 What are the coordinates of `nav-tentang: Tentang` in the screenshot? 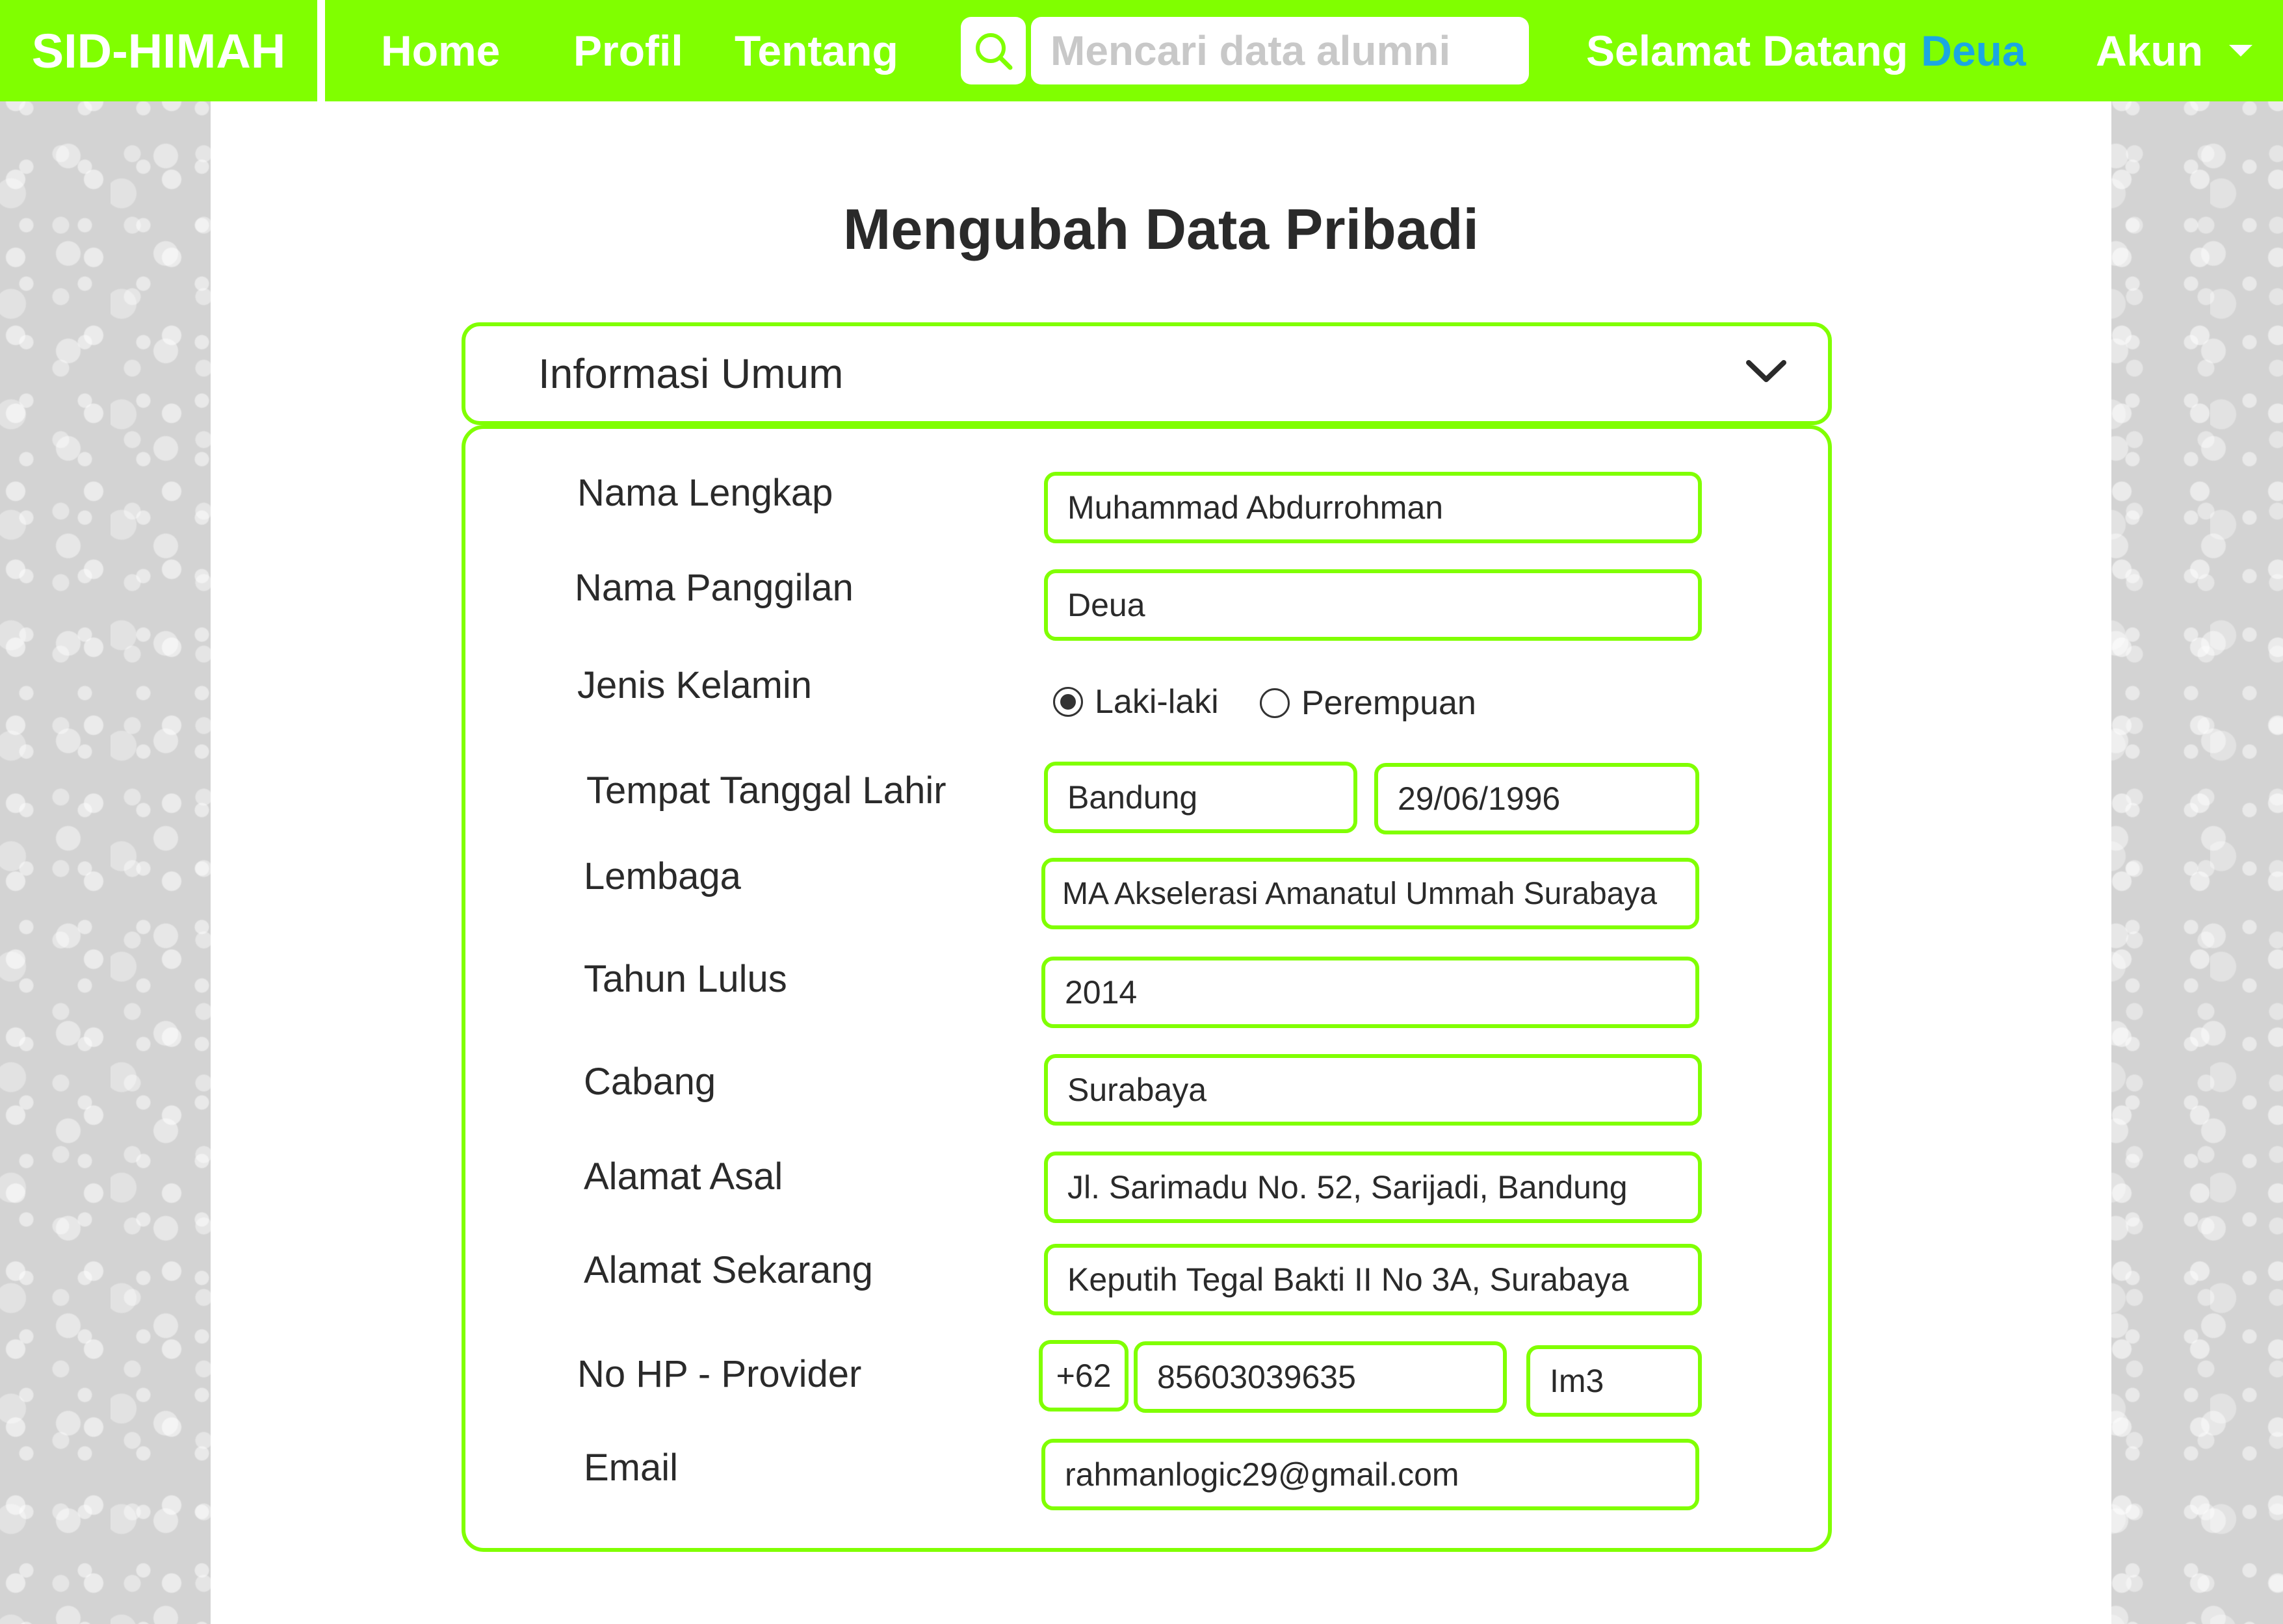 It's located at (816, 50).